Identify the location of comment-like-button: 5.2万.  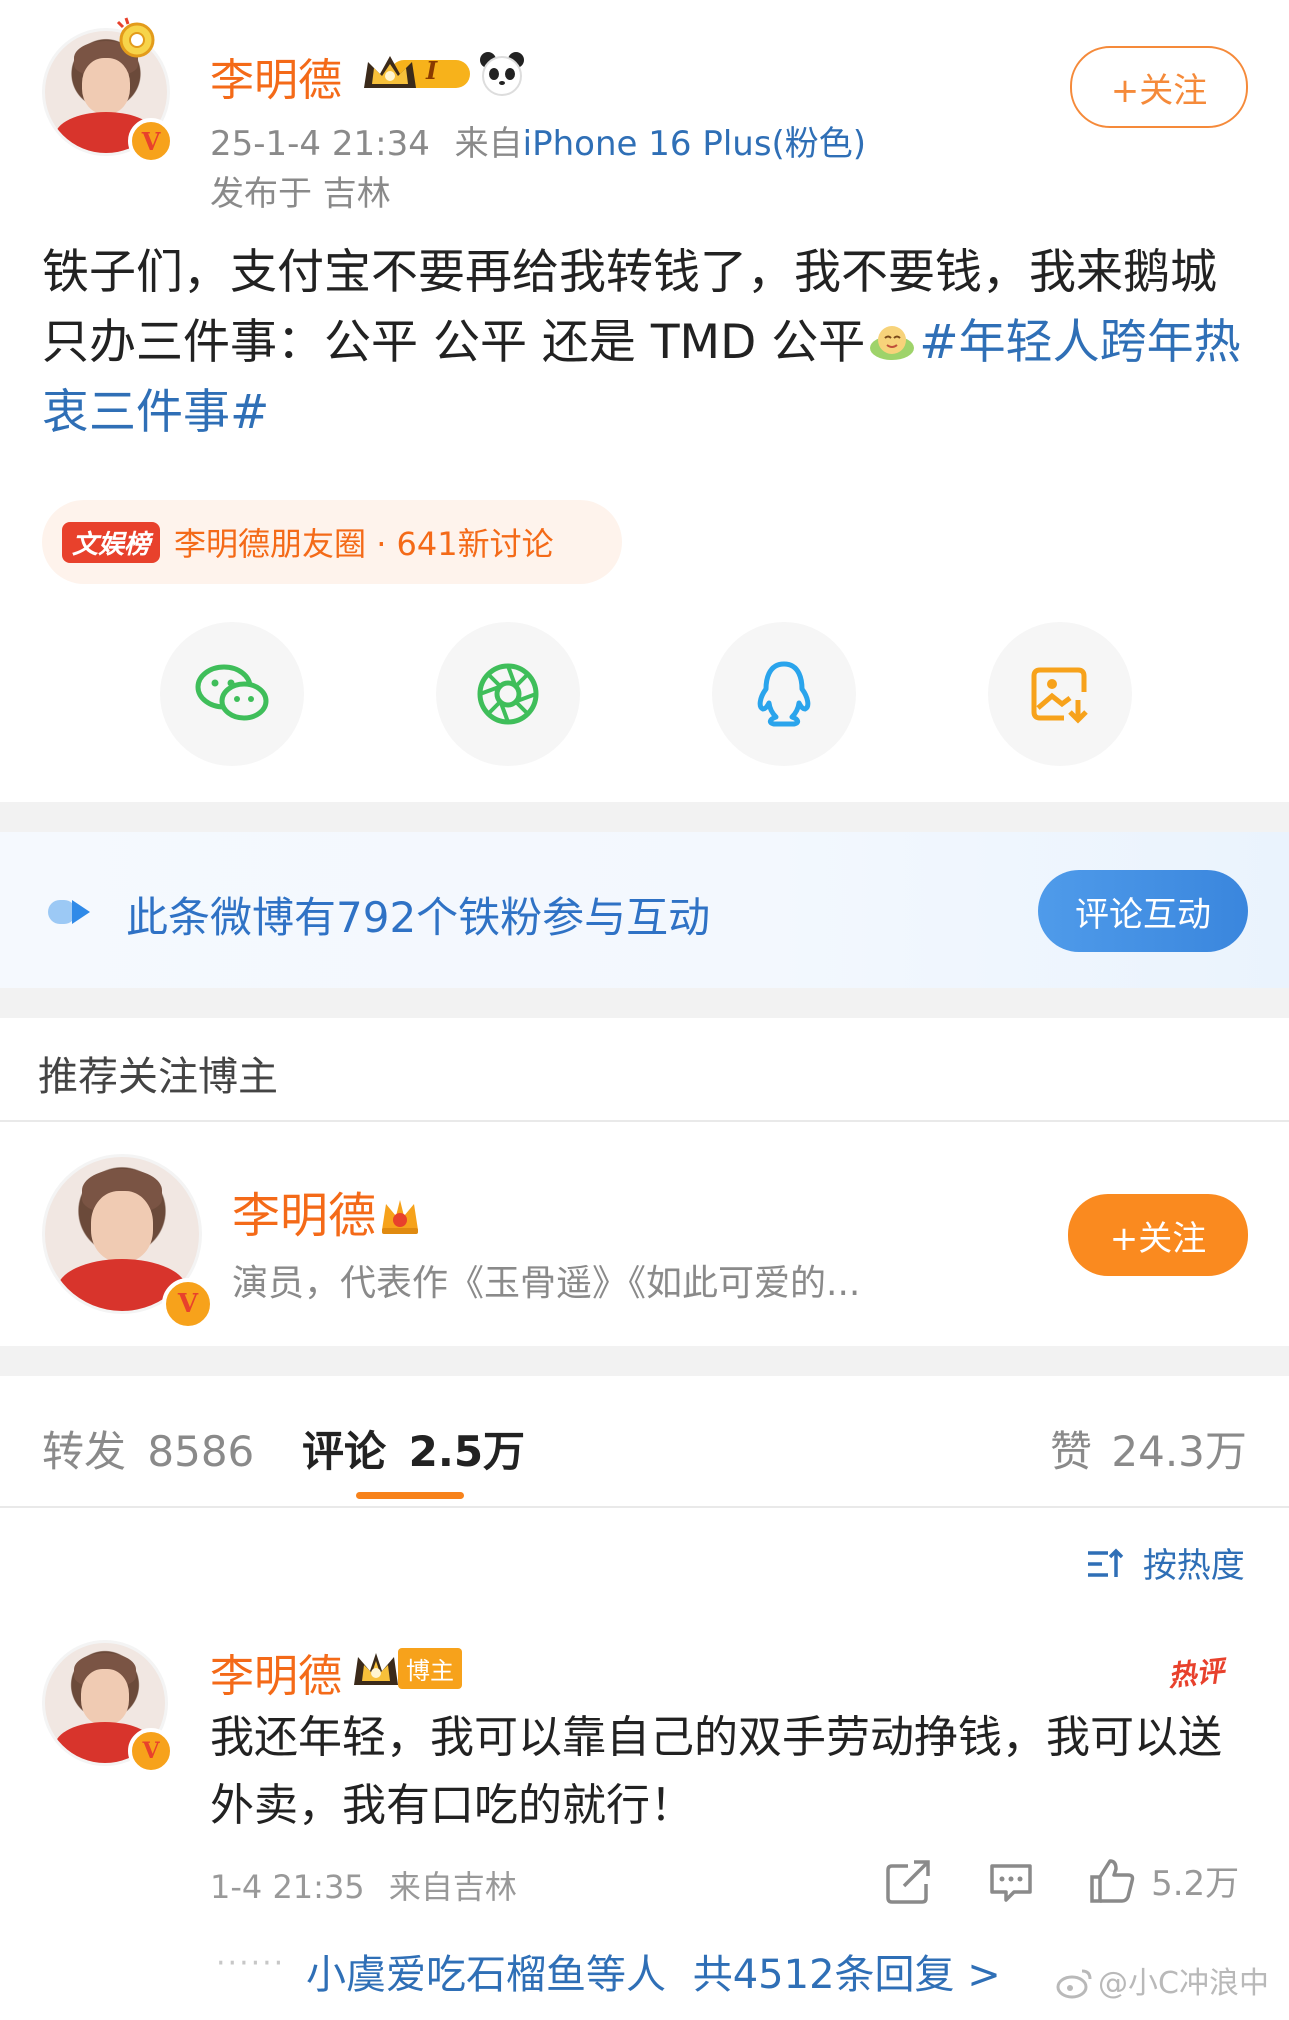
(1163, 1880).